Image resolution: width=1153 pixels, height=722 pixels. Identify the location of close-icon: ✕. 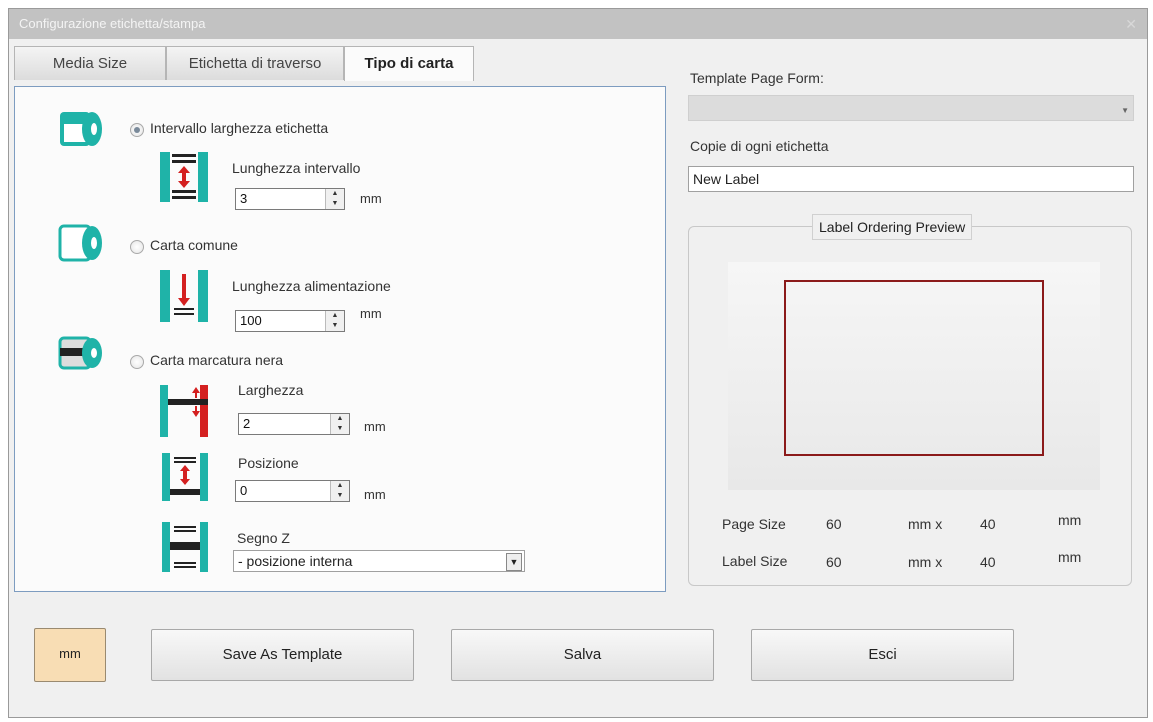
(1131, 24).